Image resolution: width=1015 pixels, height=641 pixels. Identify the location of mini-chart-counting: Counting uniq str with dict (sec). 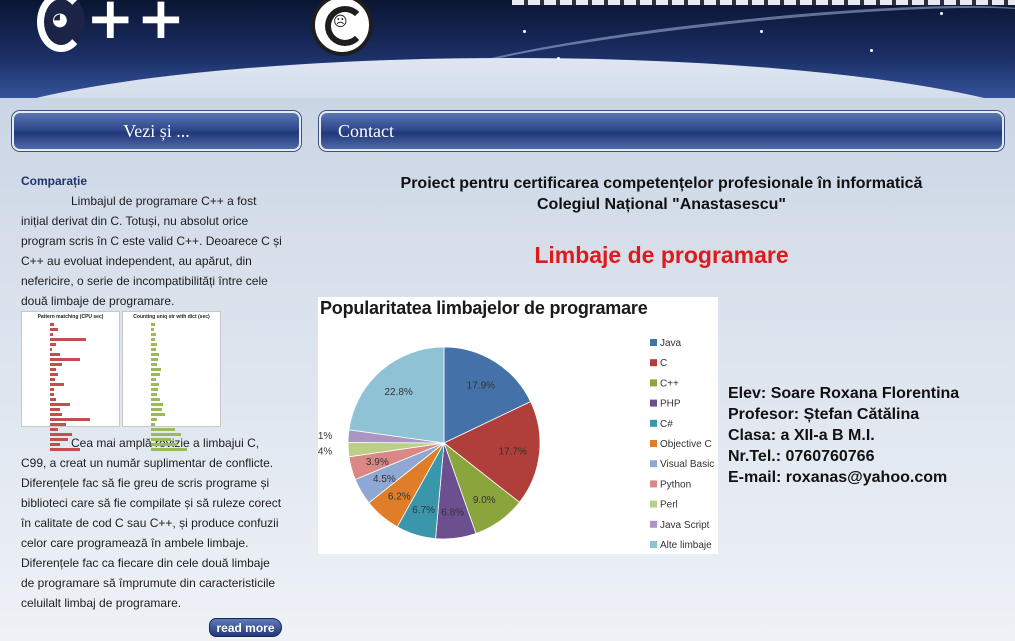
(171, 381).